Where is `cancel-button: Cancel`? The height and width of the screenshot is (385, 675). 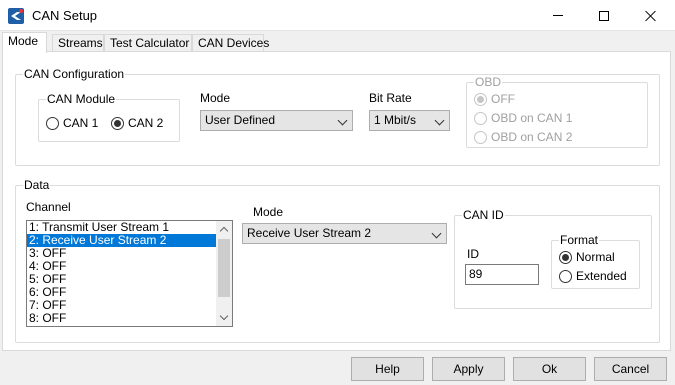 cancel-button: Cancel is located at coordinates (630, 369).